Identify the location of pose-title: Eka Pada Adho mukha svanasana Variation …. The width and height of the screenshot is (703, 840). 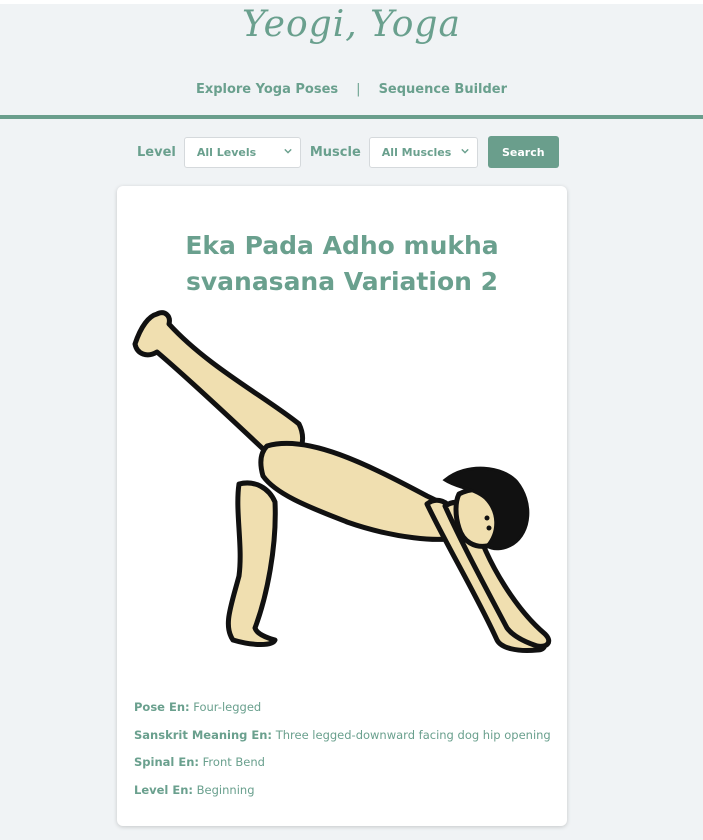
(342, 263).